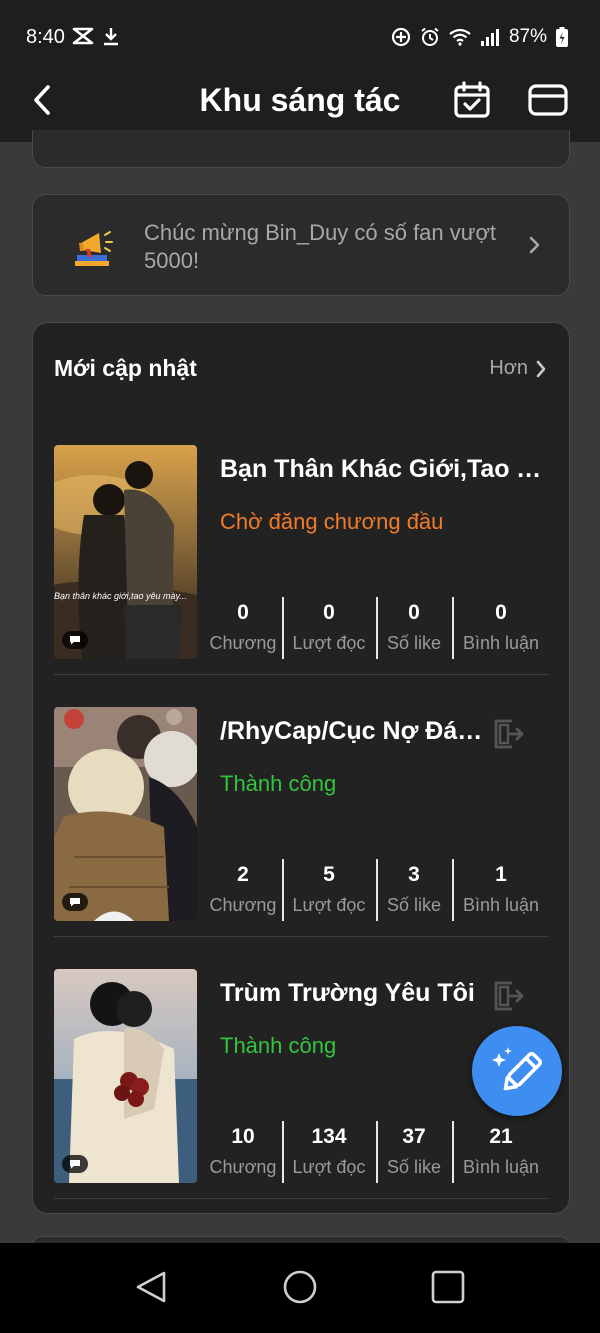 This screenshot has height=1333, width=600. Describe the element at coordinates (562, 37) in the screenshot. I see `battery-charging-icon` at that location.